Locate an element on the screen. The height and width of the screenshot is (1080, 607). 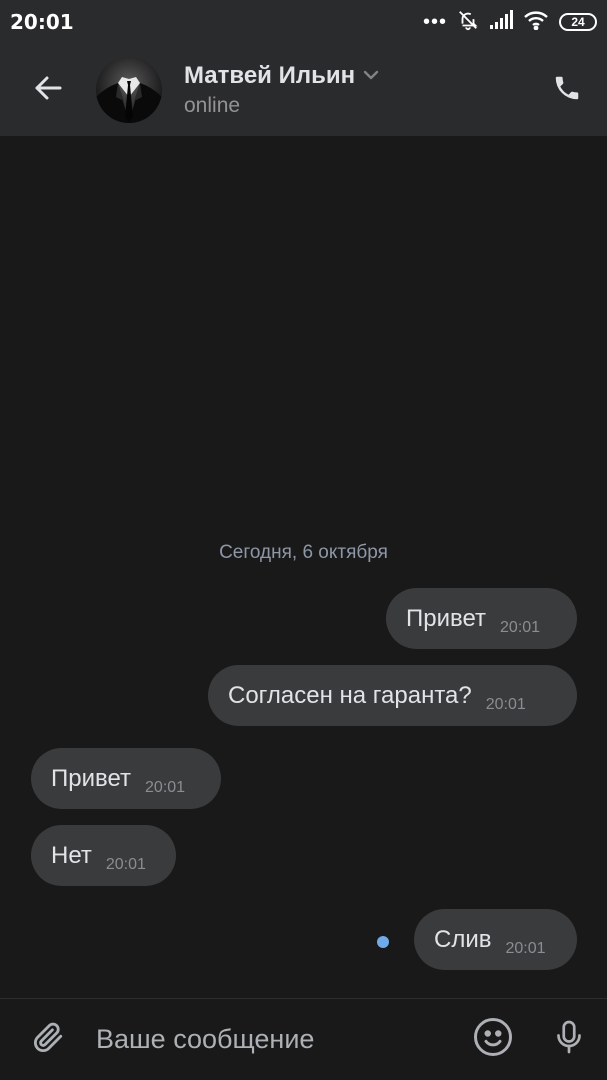
message-outgoing: Привет 20:01 is located at coordinates (481, 618).